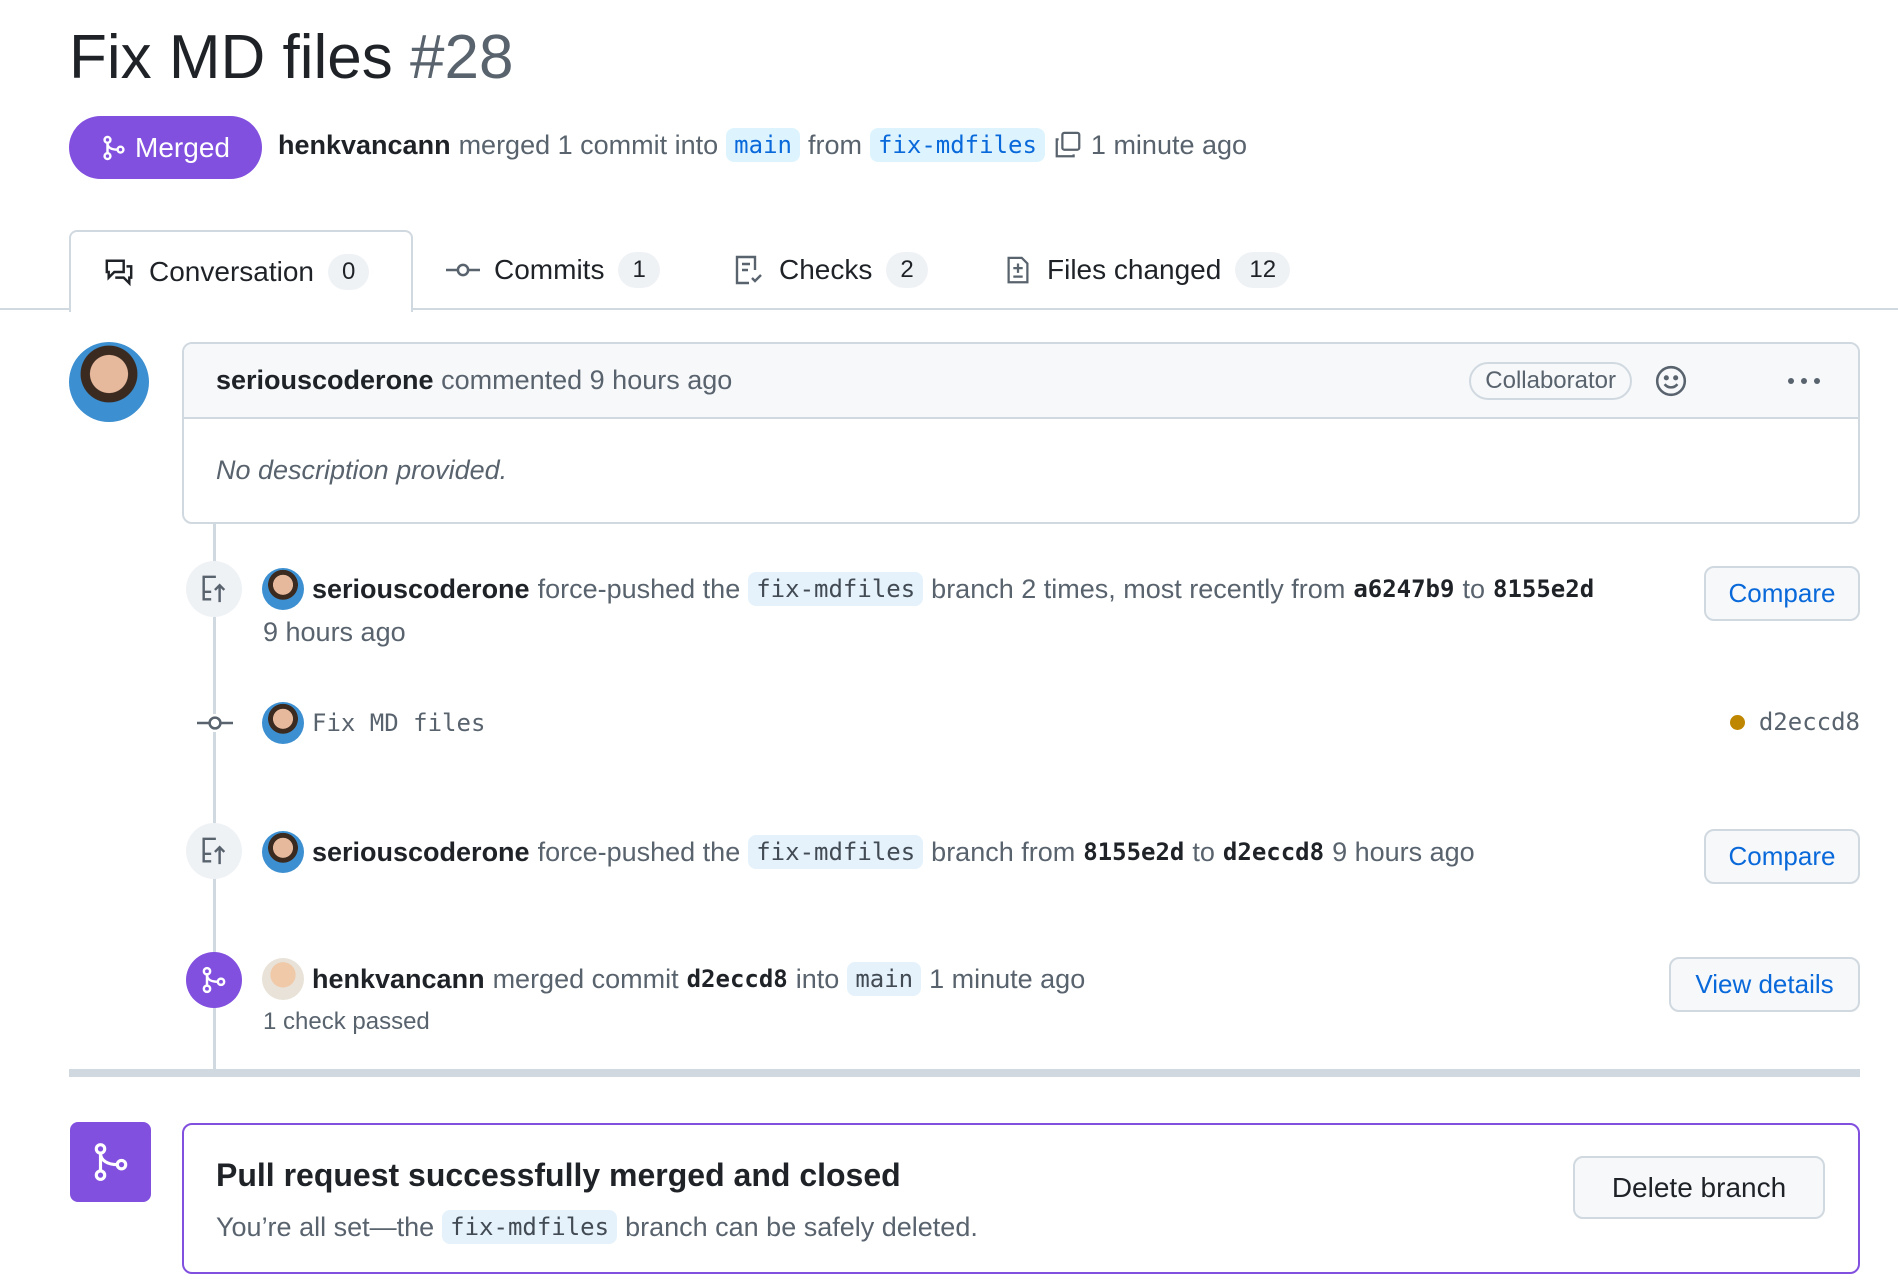 The image size is (1898, 1288). Describe the element at coordinates (1809, 722) in the screenshot. I see `commit-sha: d2eccd8` at that location.